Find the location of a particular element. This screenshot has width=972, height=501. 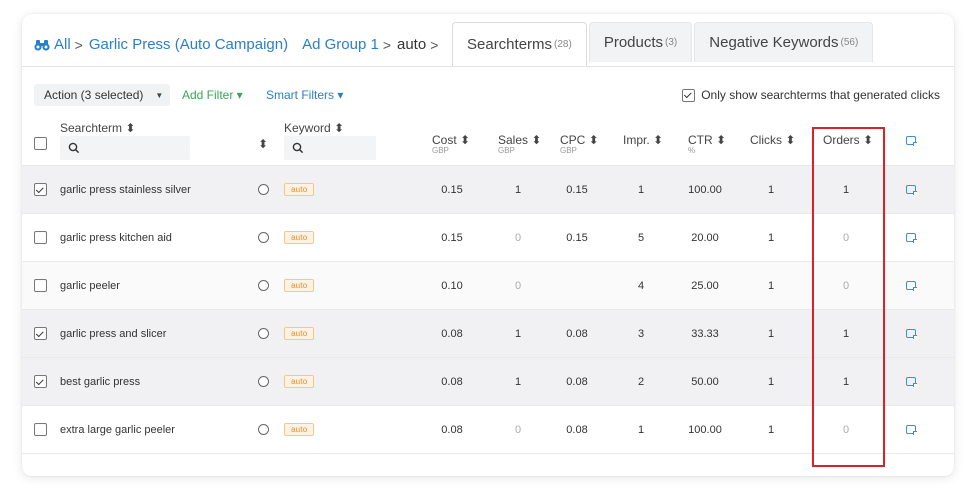

sales-value: 0 is located at coordinates (518, 285).